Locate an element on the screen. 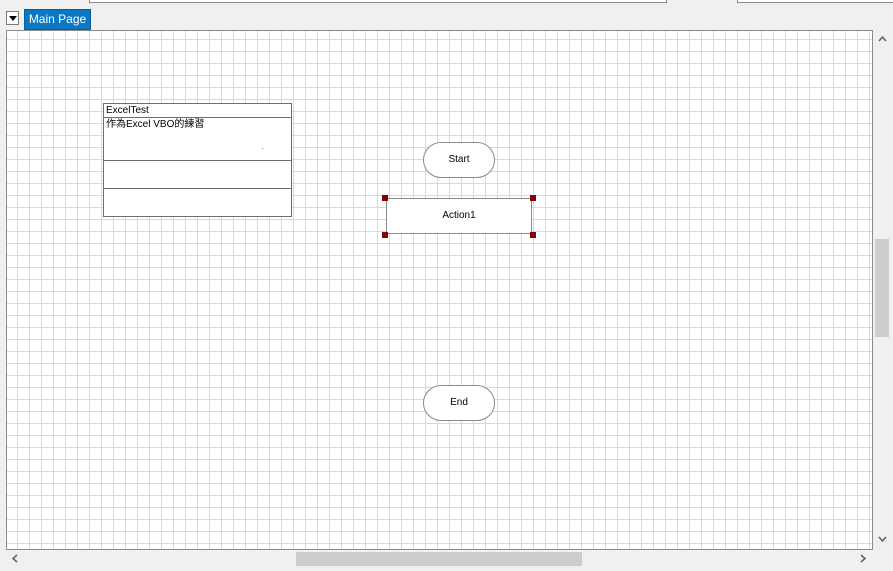 This screenshot has height=571, width=893. tab-main-page: Main Page is located at coordinates (57, 19).